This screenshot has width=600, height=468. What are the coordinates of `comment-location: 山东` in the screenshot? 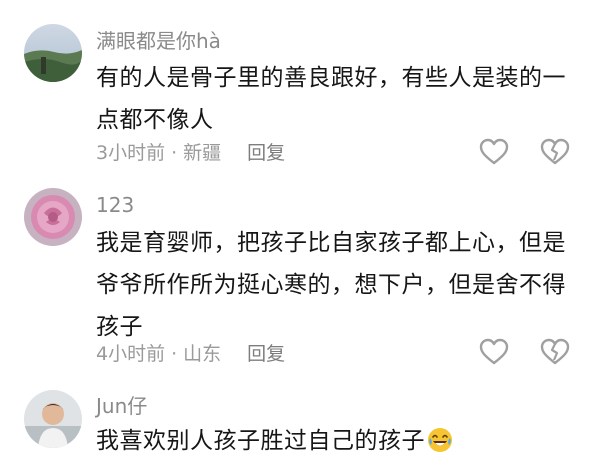 It's located at (202, 354).